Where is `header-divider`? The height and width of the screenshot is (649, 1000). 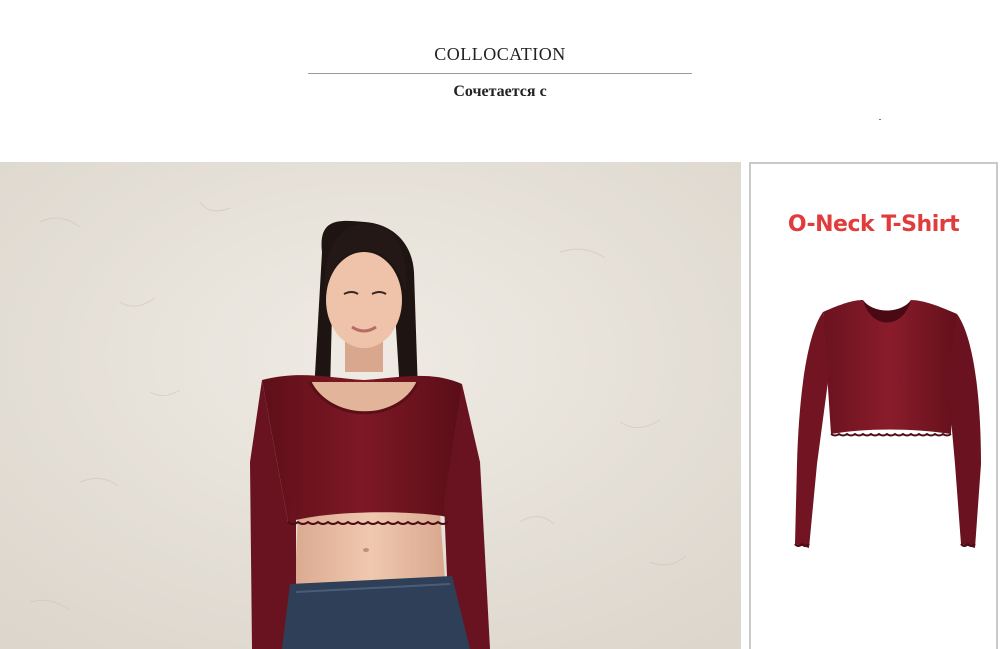
header-divider is located at coordinates (500, 73).